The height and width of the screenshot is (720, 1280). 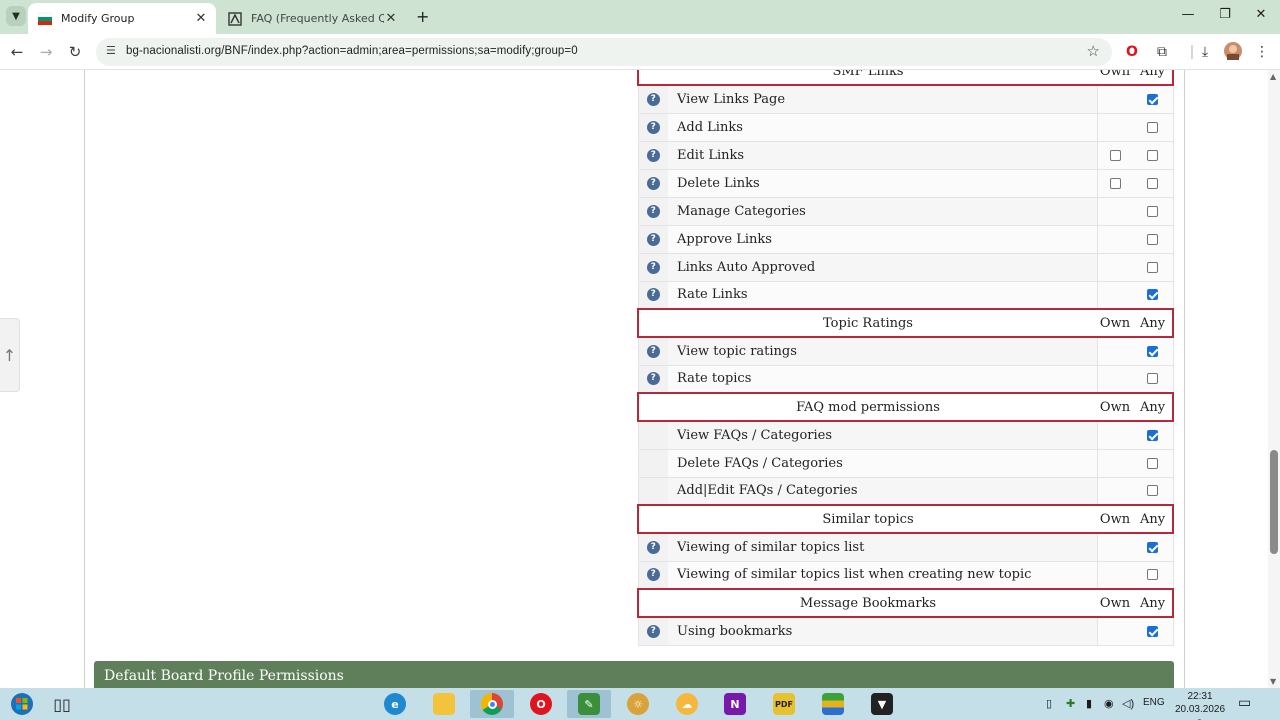 What do you see at coordinates (1049, 703) in the screenshot?
I see `usb-icon: ▯` at bounding box center [1049, 703].